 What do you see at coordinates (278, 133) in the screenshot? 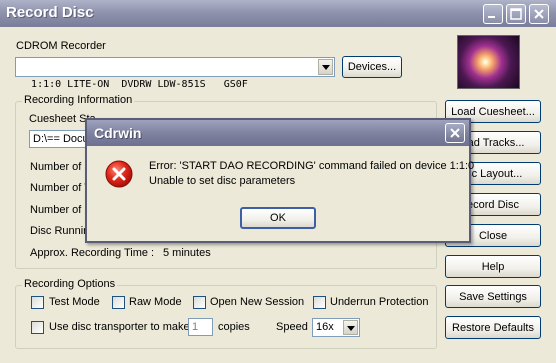
I see `dialog-title-bar: Cdrwin` at bounding box center [278, 133].